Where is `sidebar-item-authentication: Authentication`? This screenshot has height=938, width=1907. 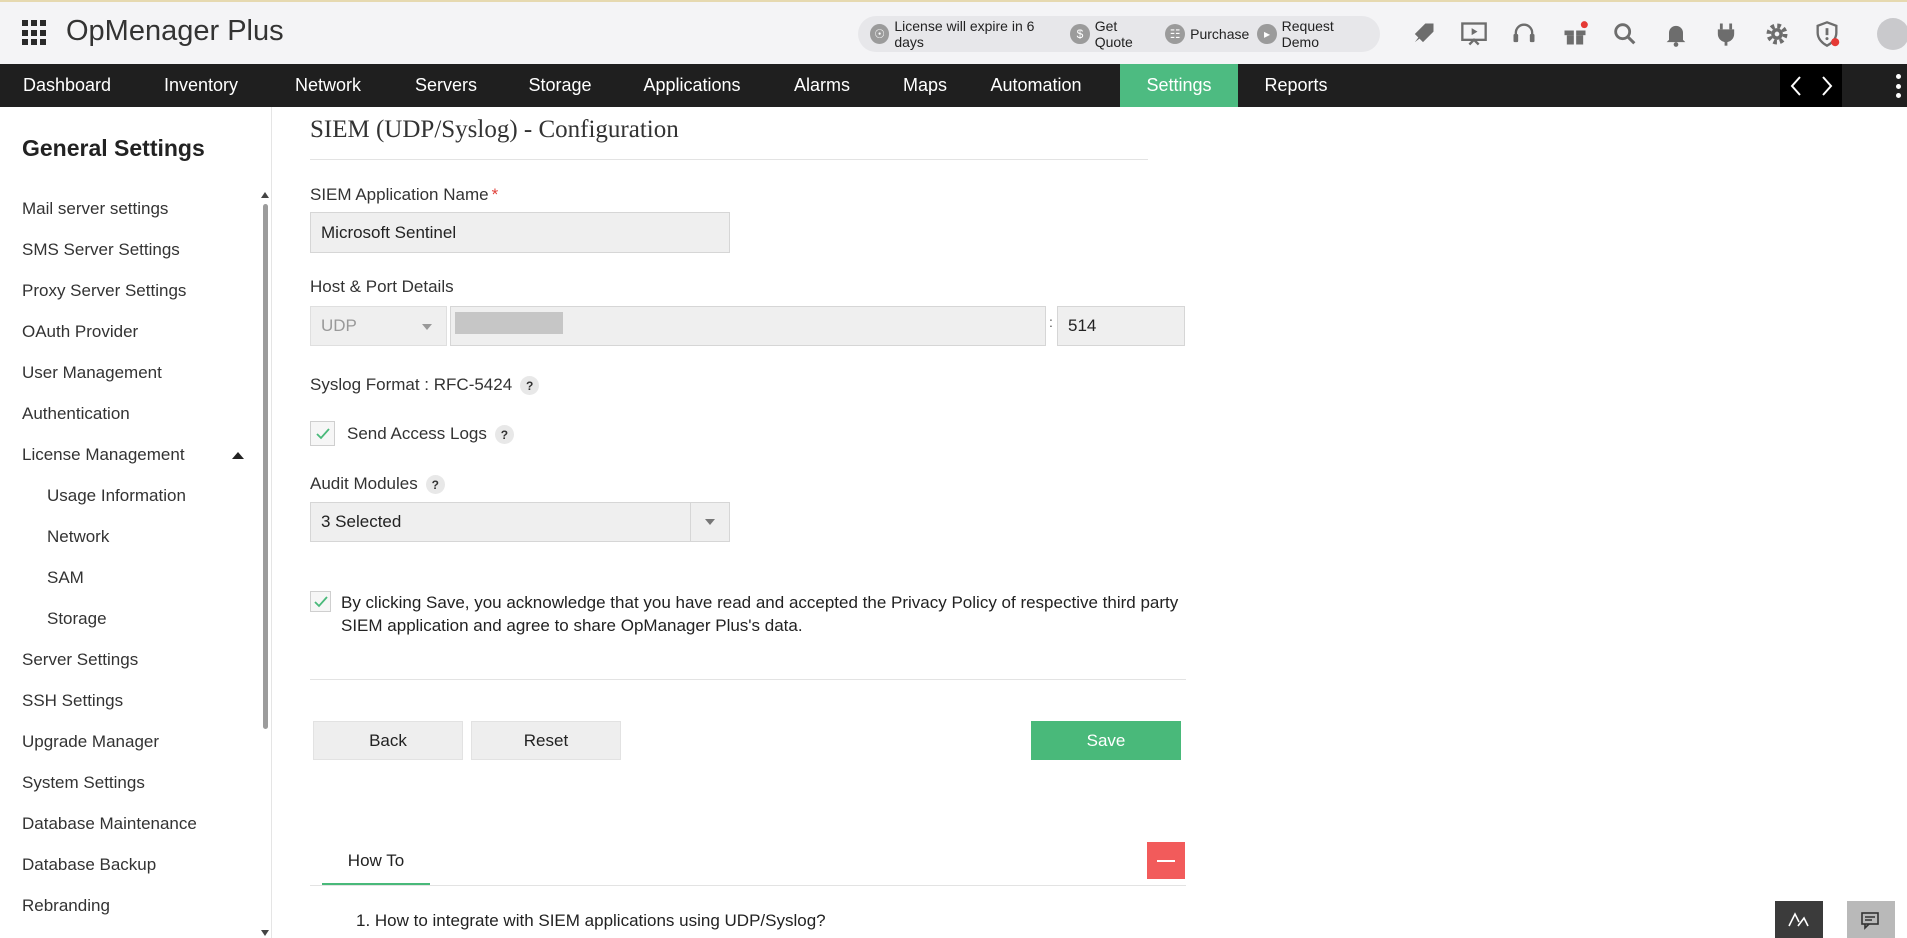 sidebar-item-authentication: Authentication is located at coordinates (76, 414).